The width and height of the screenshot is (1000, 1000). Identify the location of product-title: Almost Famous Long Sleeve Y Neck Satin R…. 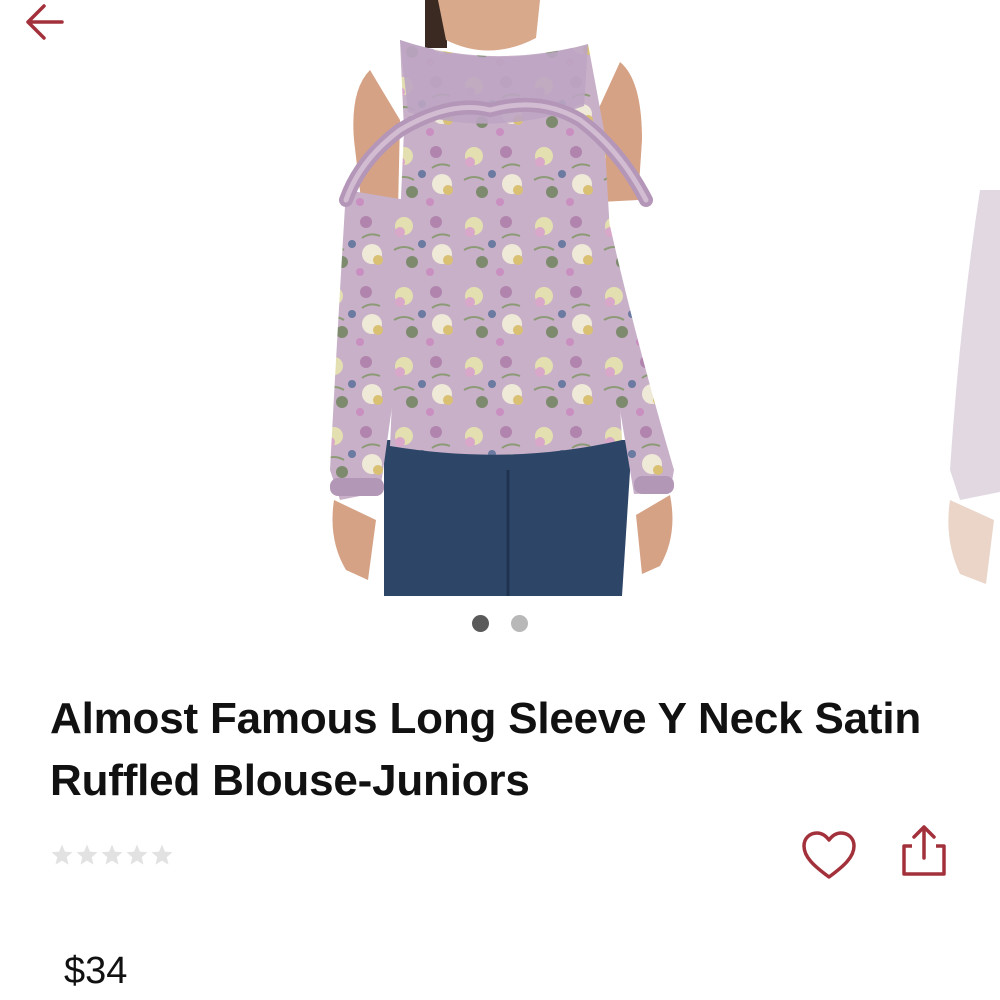
(486, 749).